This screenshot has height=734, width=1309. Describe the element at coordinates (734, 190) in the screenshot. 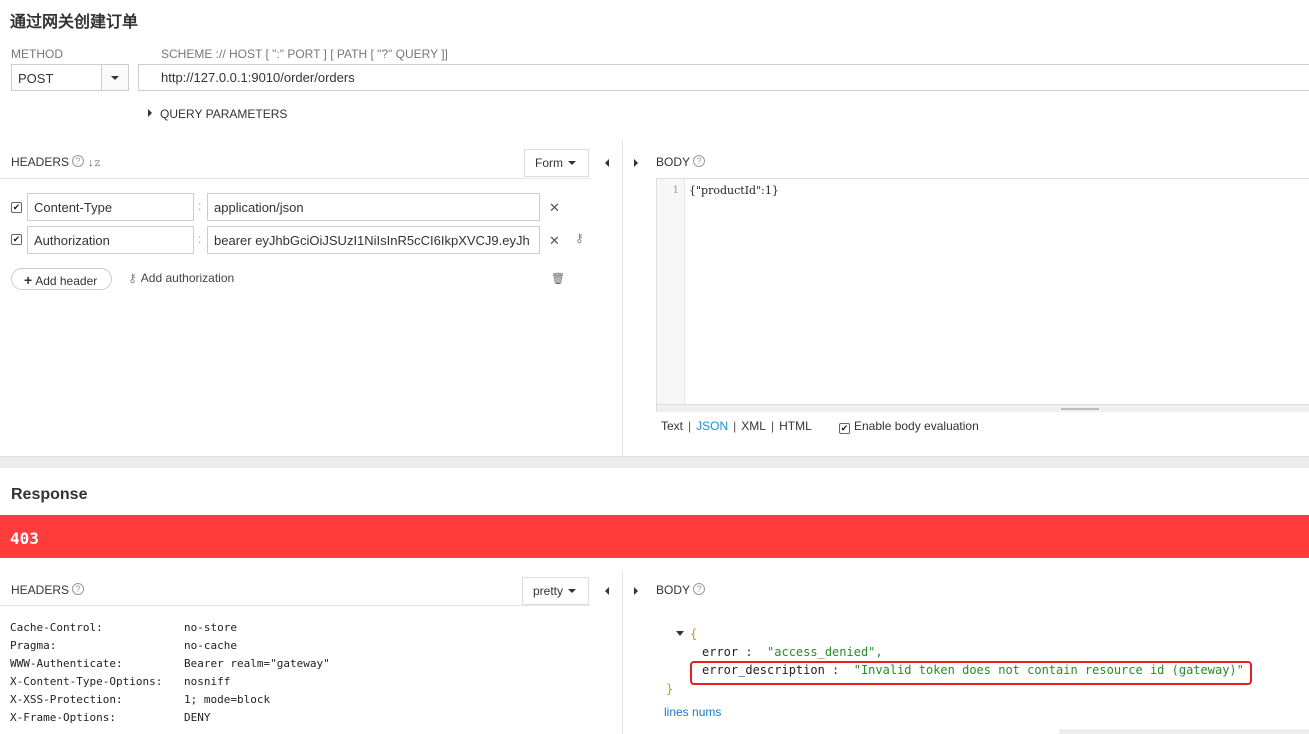

I see `editor-code: {"productId":1}` at that location.